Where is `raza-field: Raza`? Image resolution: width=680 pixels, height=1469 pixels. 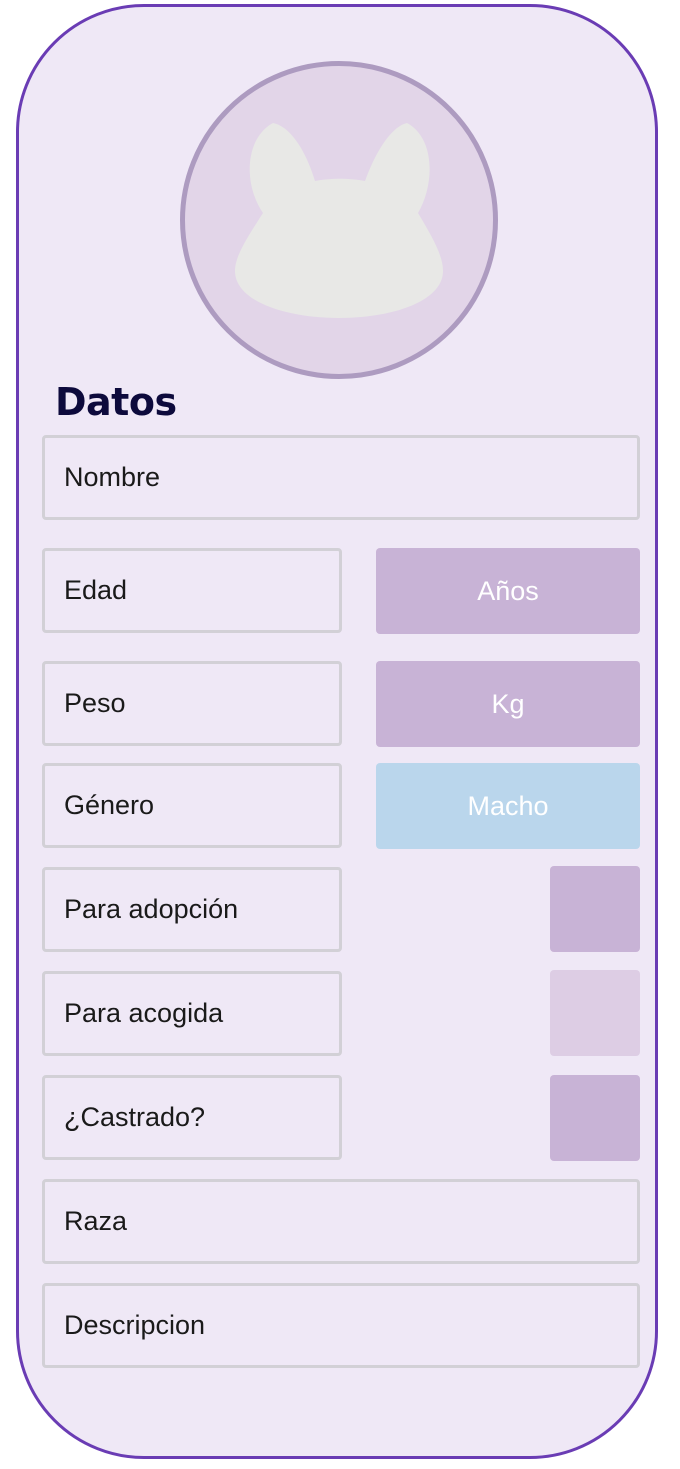 raza-field: Raza is located at coordinates (341, 1221).